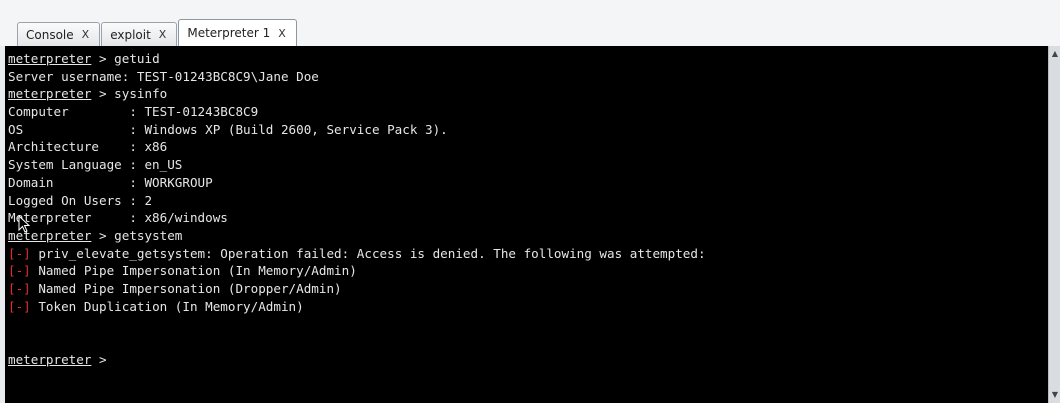 This screenshot has width=1060, height=403. I want to click on tab-console: Console X, so click(59, 34).